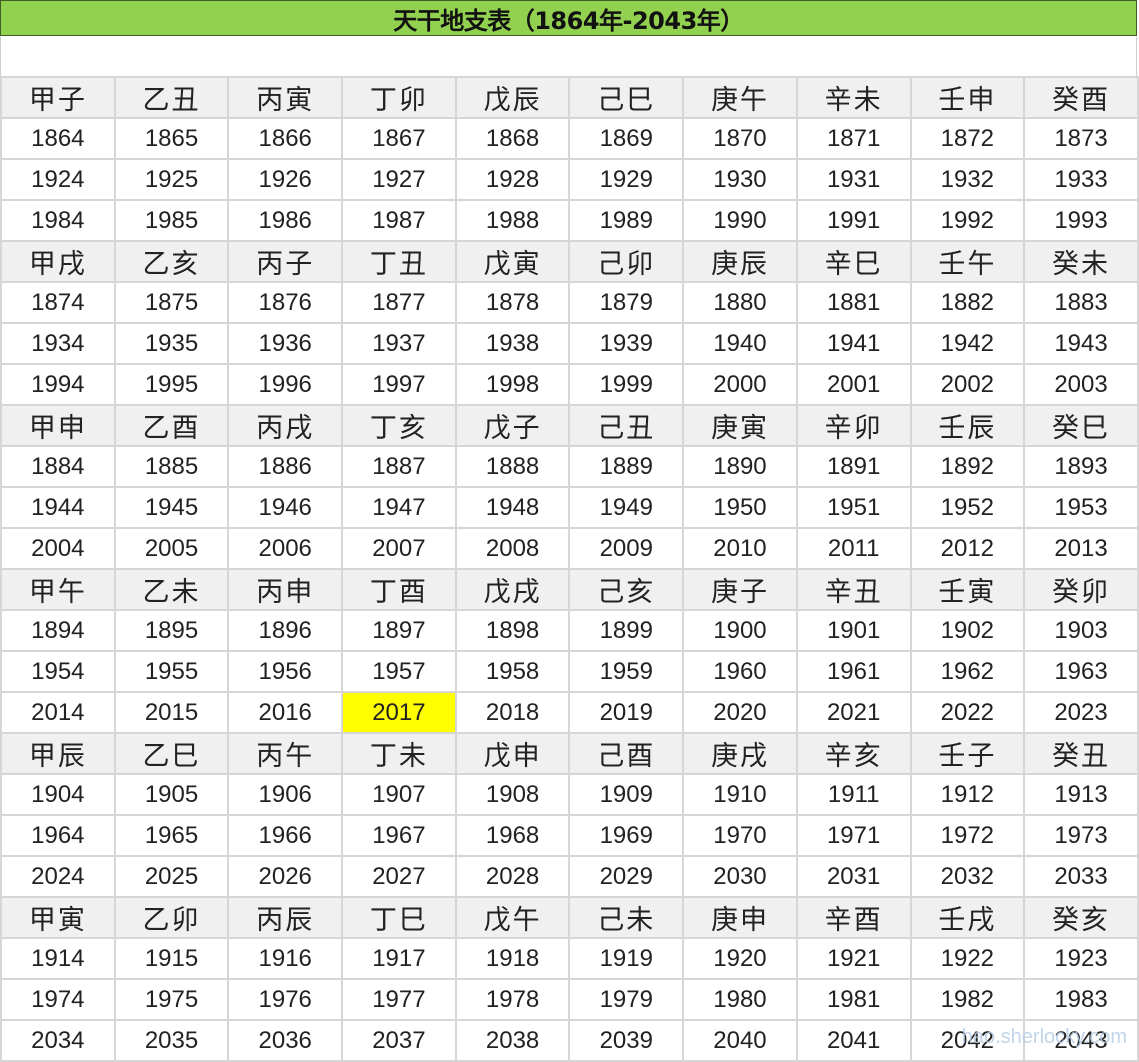 This screenshot has width=1139, height=1062. I want to click on year-cell: 1970, so click(740, 835).